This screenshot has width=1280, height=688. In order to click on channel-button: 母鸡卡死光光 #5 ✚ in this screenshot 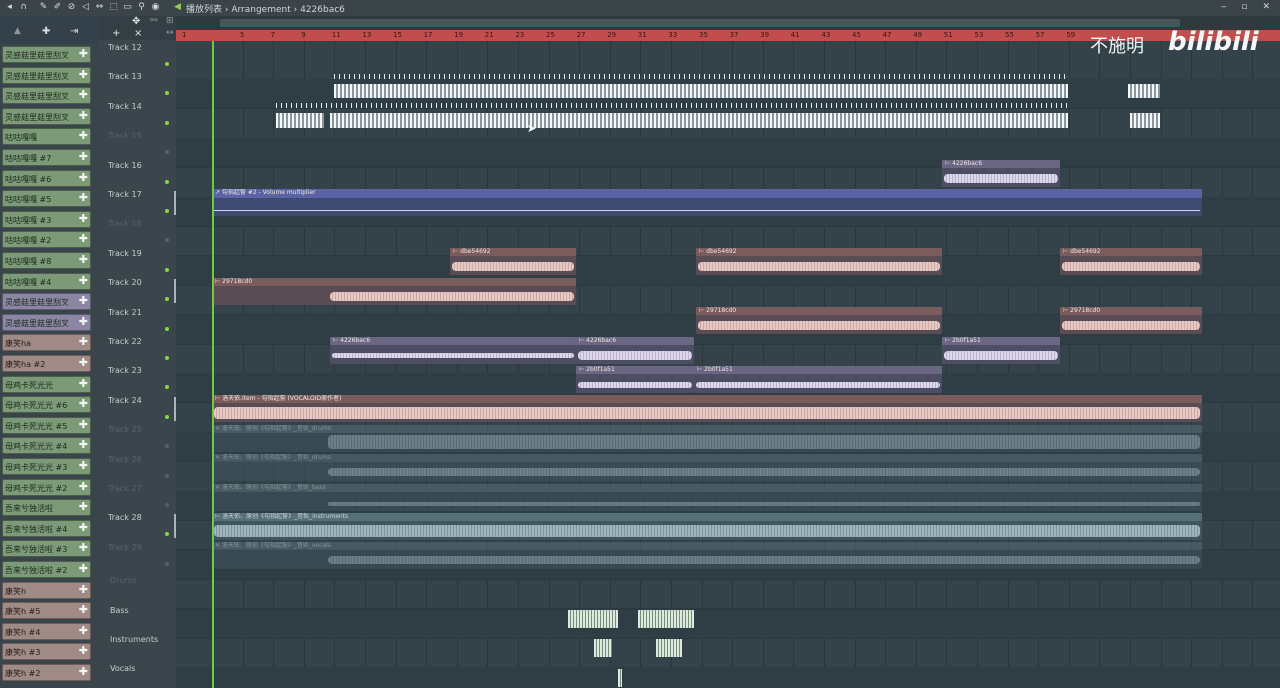, I will do `click(46, 425)`.